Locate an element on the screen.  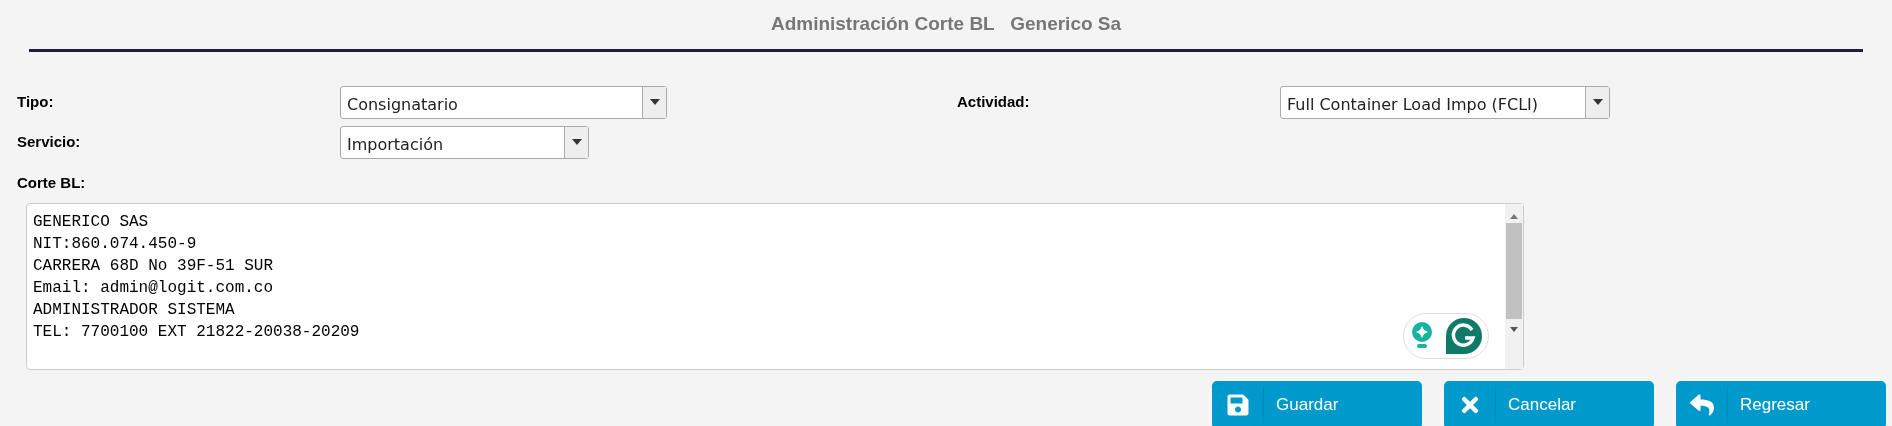
scroll-down-icon is located at coordinates (1514, 329).